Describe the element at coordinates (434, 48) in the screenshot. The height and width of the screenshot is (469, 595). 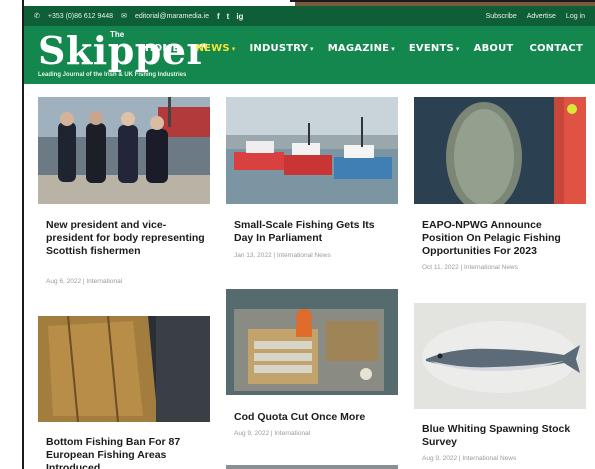
I see `nav-events: EVENTS ▾` at that location.